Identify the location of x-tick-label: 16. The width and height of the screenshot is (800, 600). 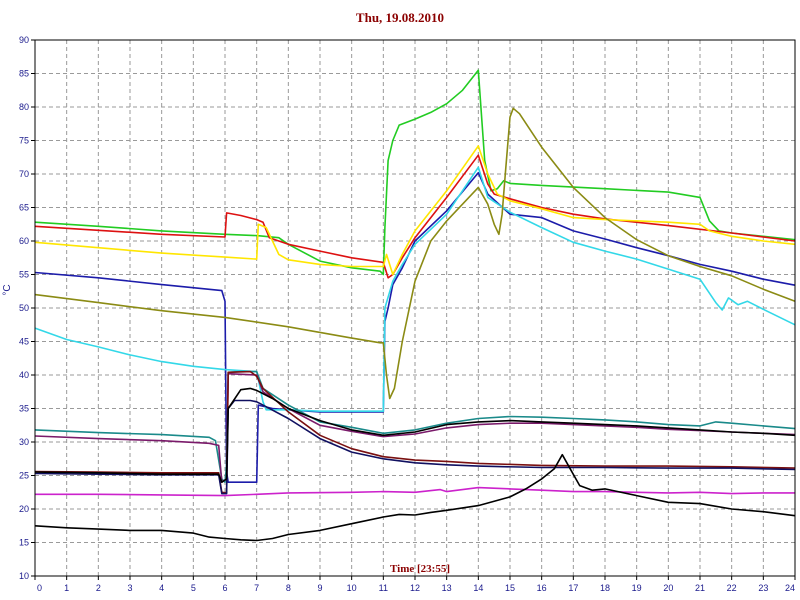
(542, 588).